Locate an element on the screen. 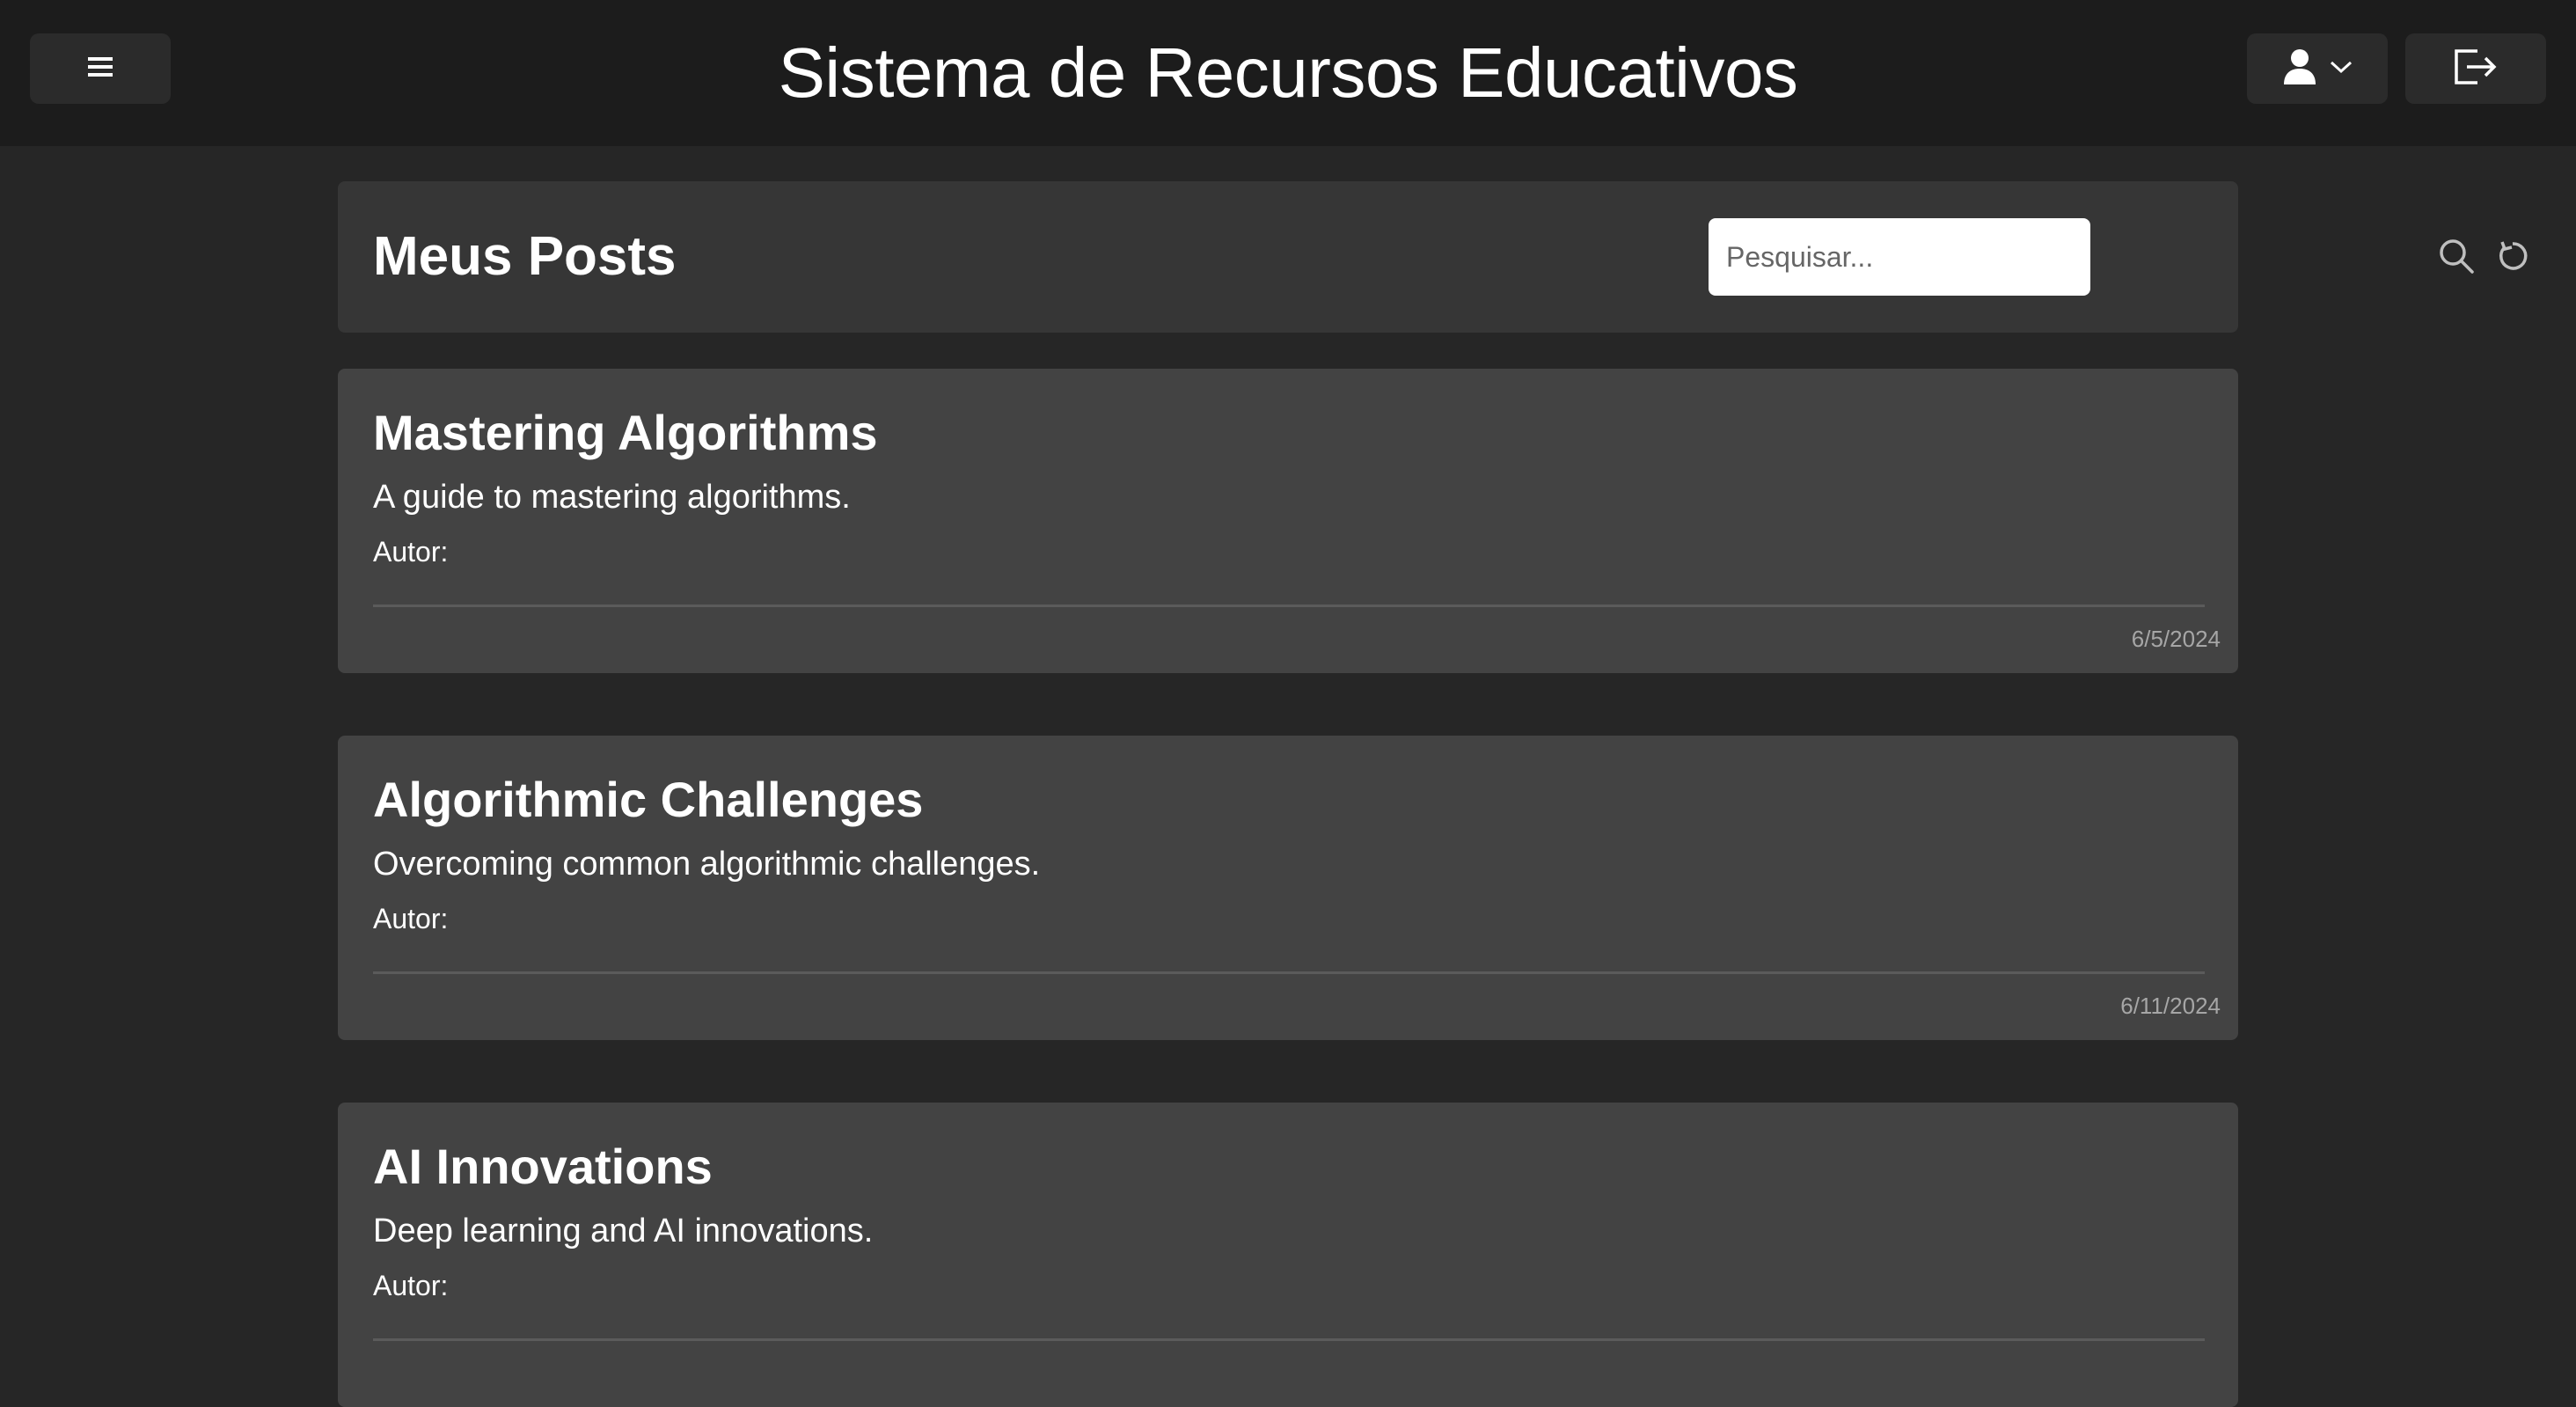 Image resolution: width=2576 pixels, height=1407 pixels. page-header-card: Meus Posts is located at coordinates (1433, 257).